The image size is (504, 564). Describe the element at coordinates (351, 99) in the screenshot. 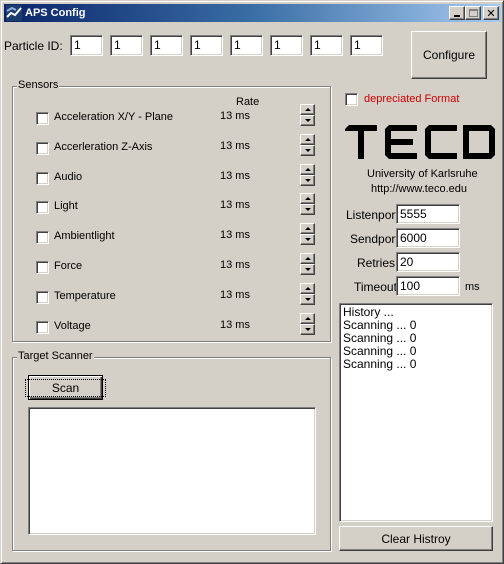

I see `depreciated-format-checkbox` at that location.